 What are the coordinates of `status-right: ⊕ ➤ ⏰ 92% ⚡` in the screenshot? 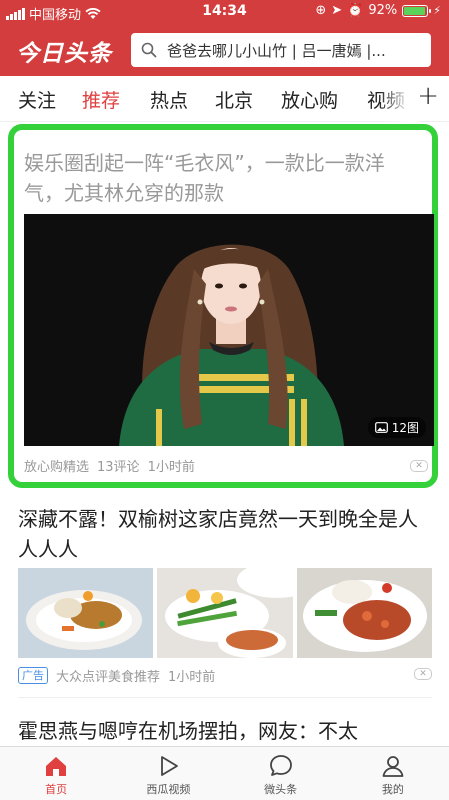 It's located at (378, 10).